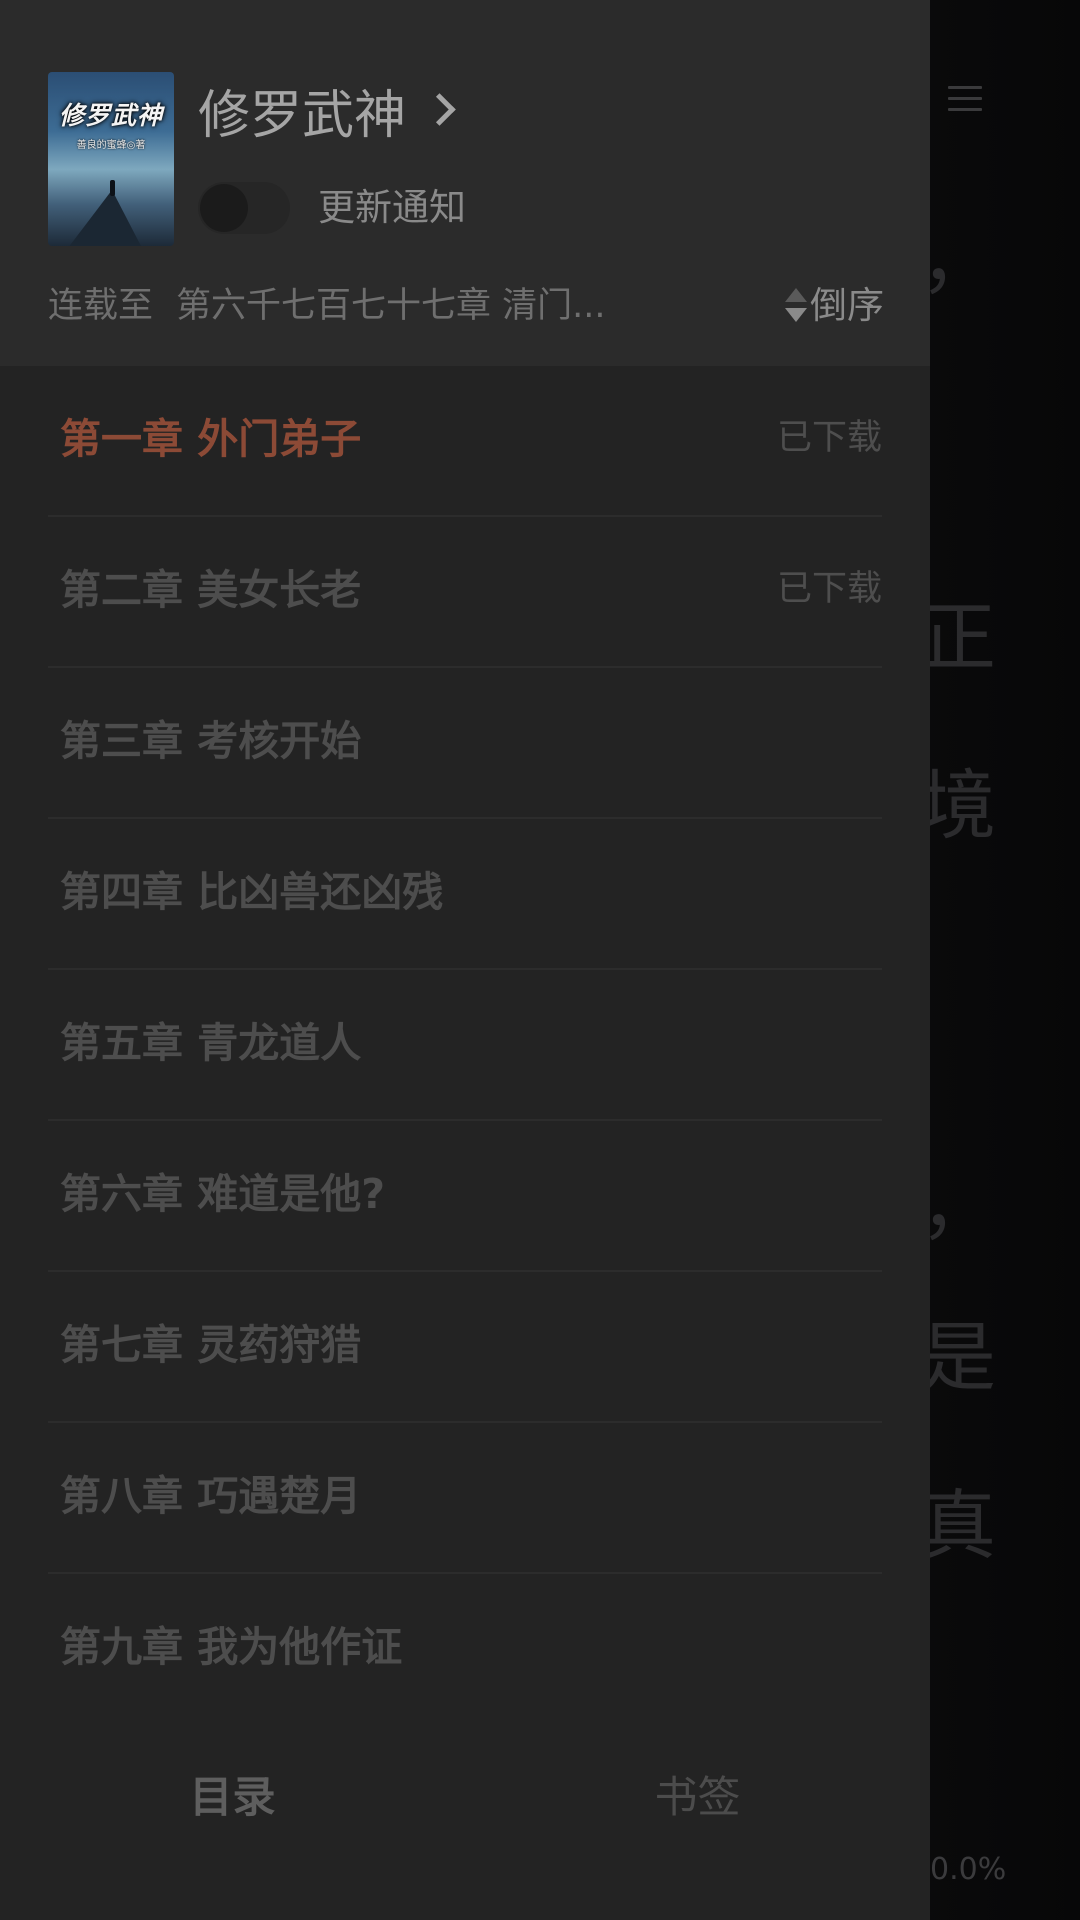  I want to click on chapter-row: 第五章 青龙道人, so click(465, 1045).